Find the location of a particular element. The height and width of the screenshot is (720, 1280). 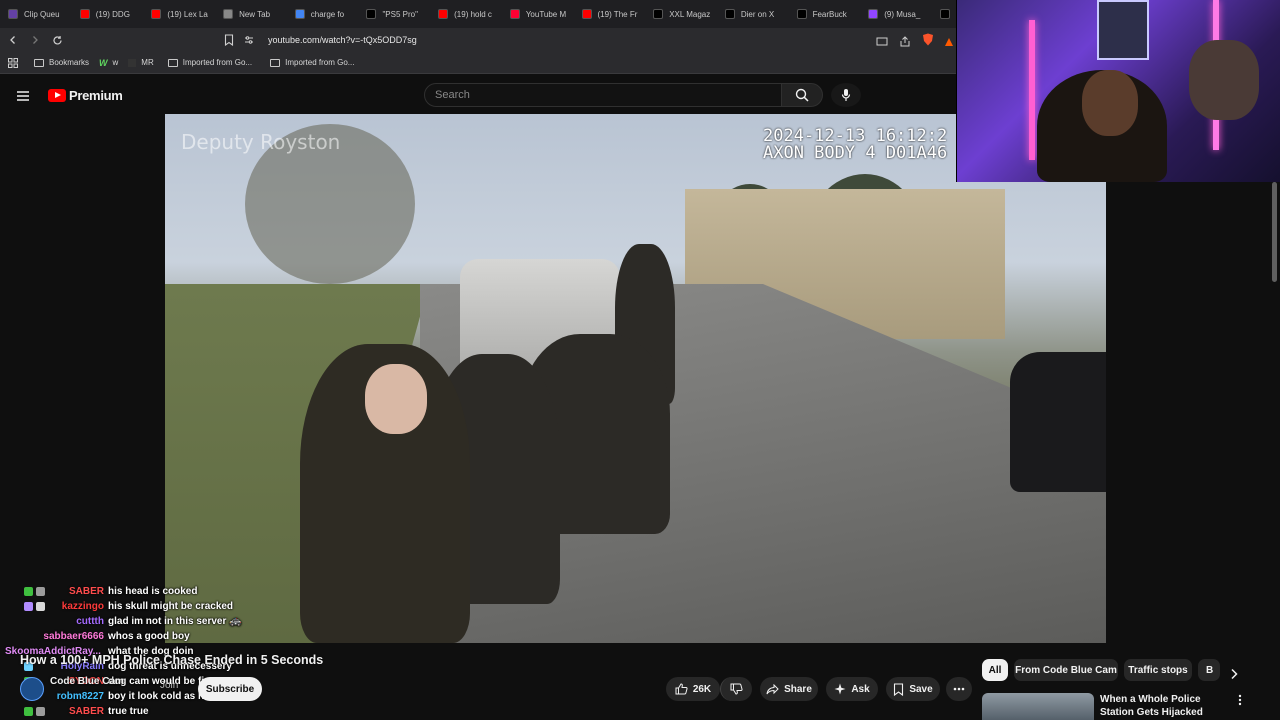

bookmark-bookmarks: Bookmarks is located at coordinates (61, 62).